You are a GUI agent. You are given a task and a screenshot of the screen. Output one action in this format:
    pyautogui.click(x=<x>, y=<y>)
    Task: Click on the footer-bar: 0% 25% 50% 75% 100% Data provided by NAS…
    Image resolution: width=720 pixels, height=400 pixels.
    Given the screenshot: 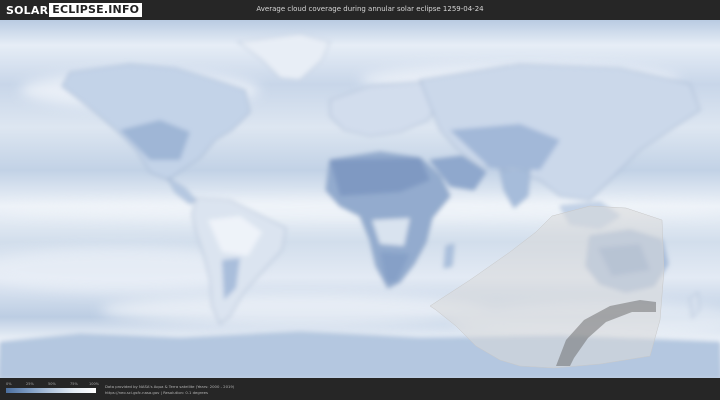 What is the action you would take?
    pyautogui.click(x=360, y=389)
    